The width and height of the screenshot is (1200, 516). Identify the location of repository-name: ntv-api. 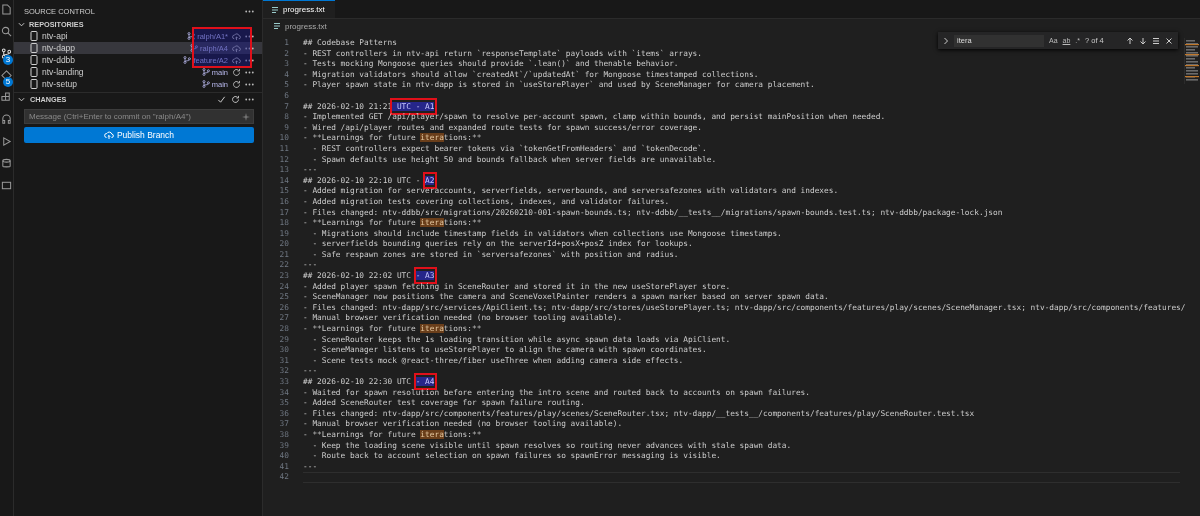
(55, 36).